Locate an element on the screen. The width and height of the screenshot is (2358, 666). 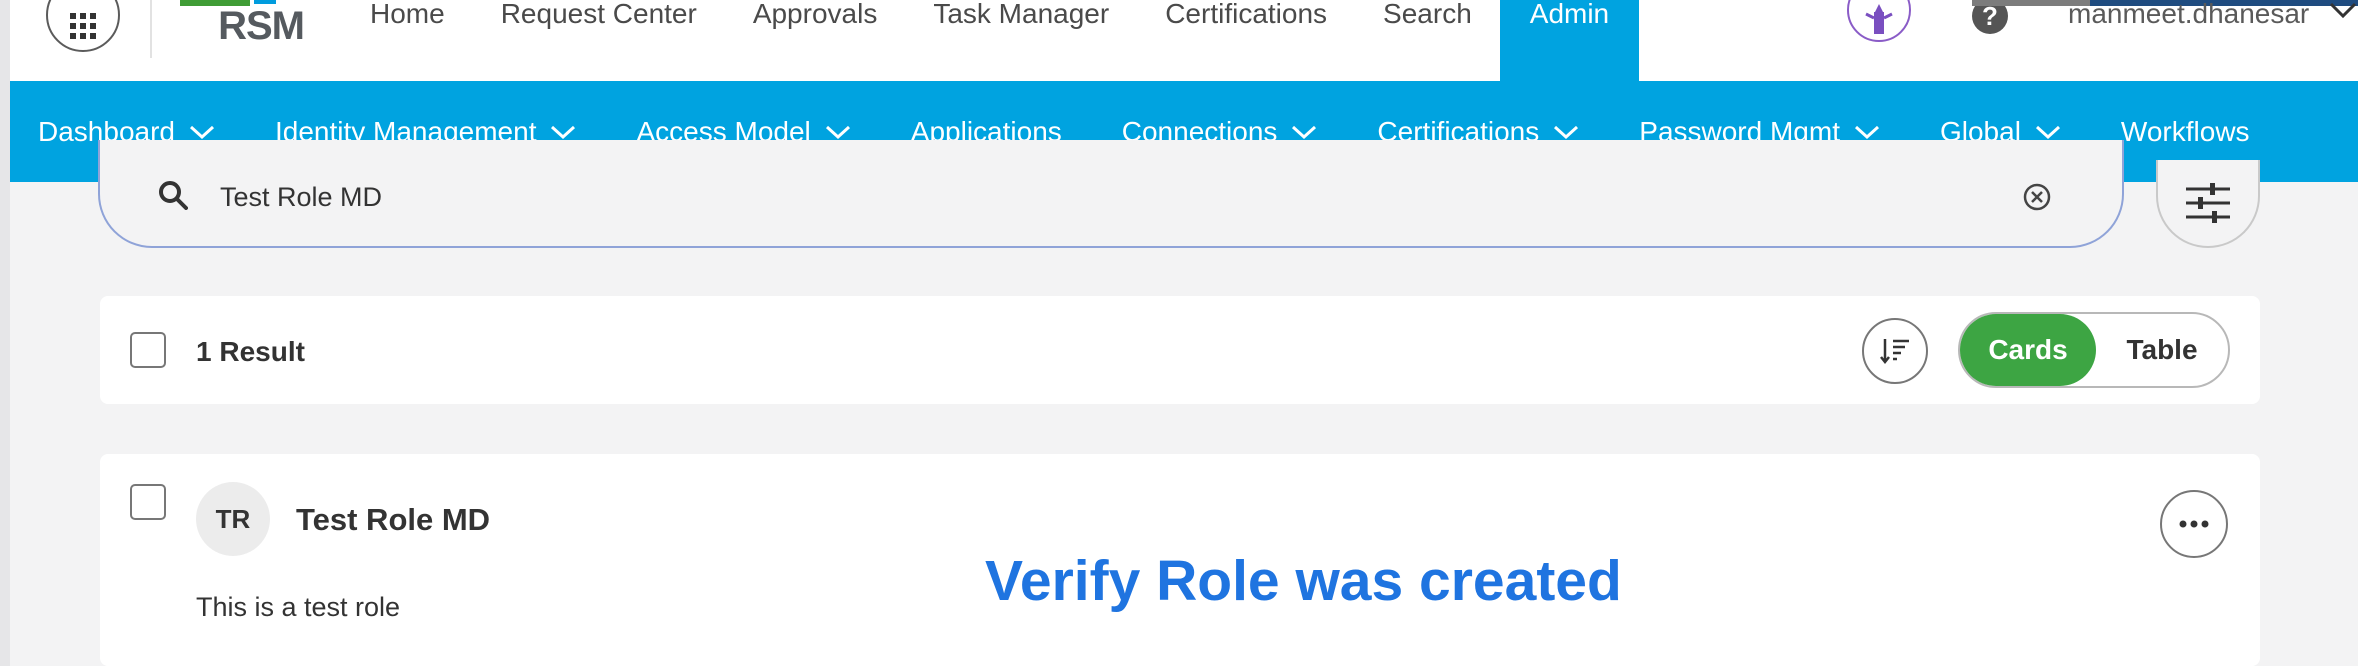
table-view-button: Table is located at coordinates (2162, 350).